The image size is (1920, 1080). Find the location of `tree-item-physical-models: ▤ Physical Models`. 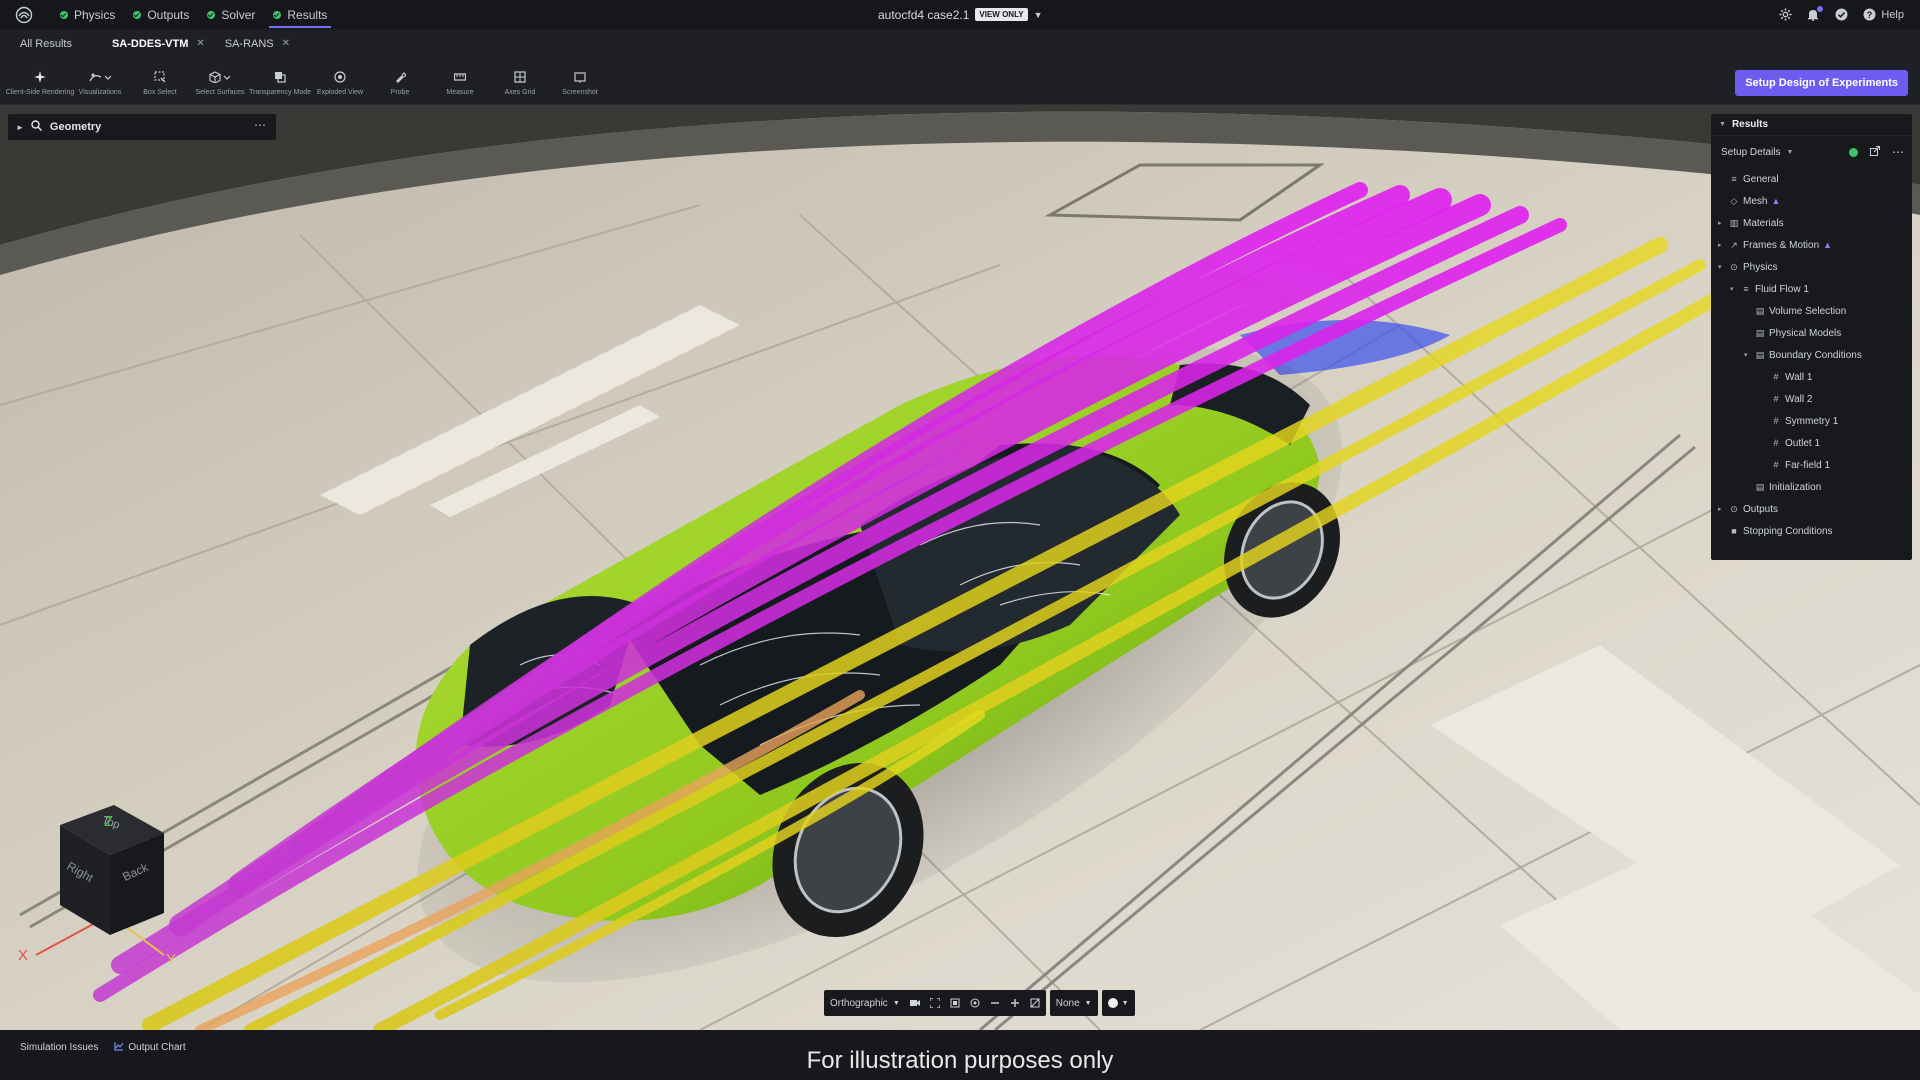

tree-item-physical-models: ▤ Physical Models is located at coordinates (1811, 333).